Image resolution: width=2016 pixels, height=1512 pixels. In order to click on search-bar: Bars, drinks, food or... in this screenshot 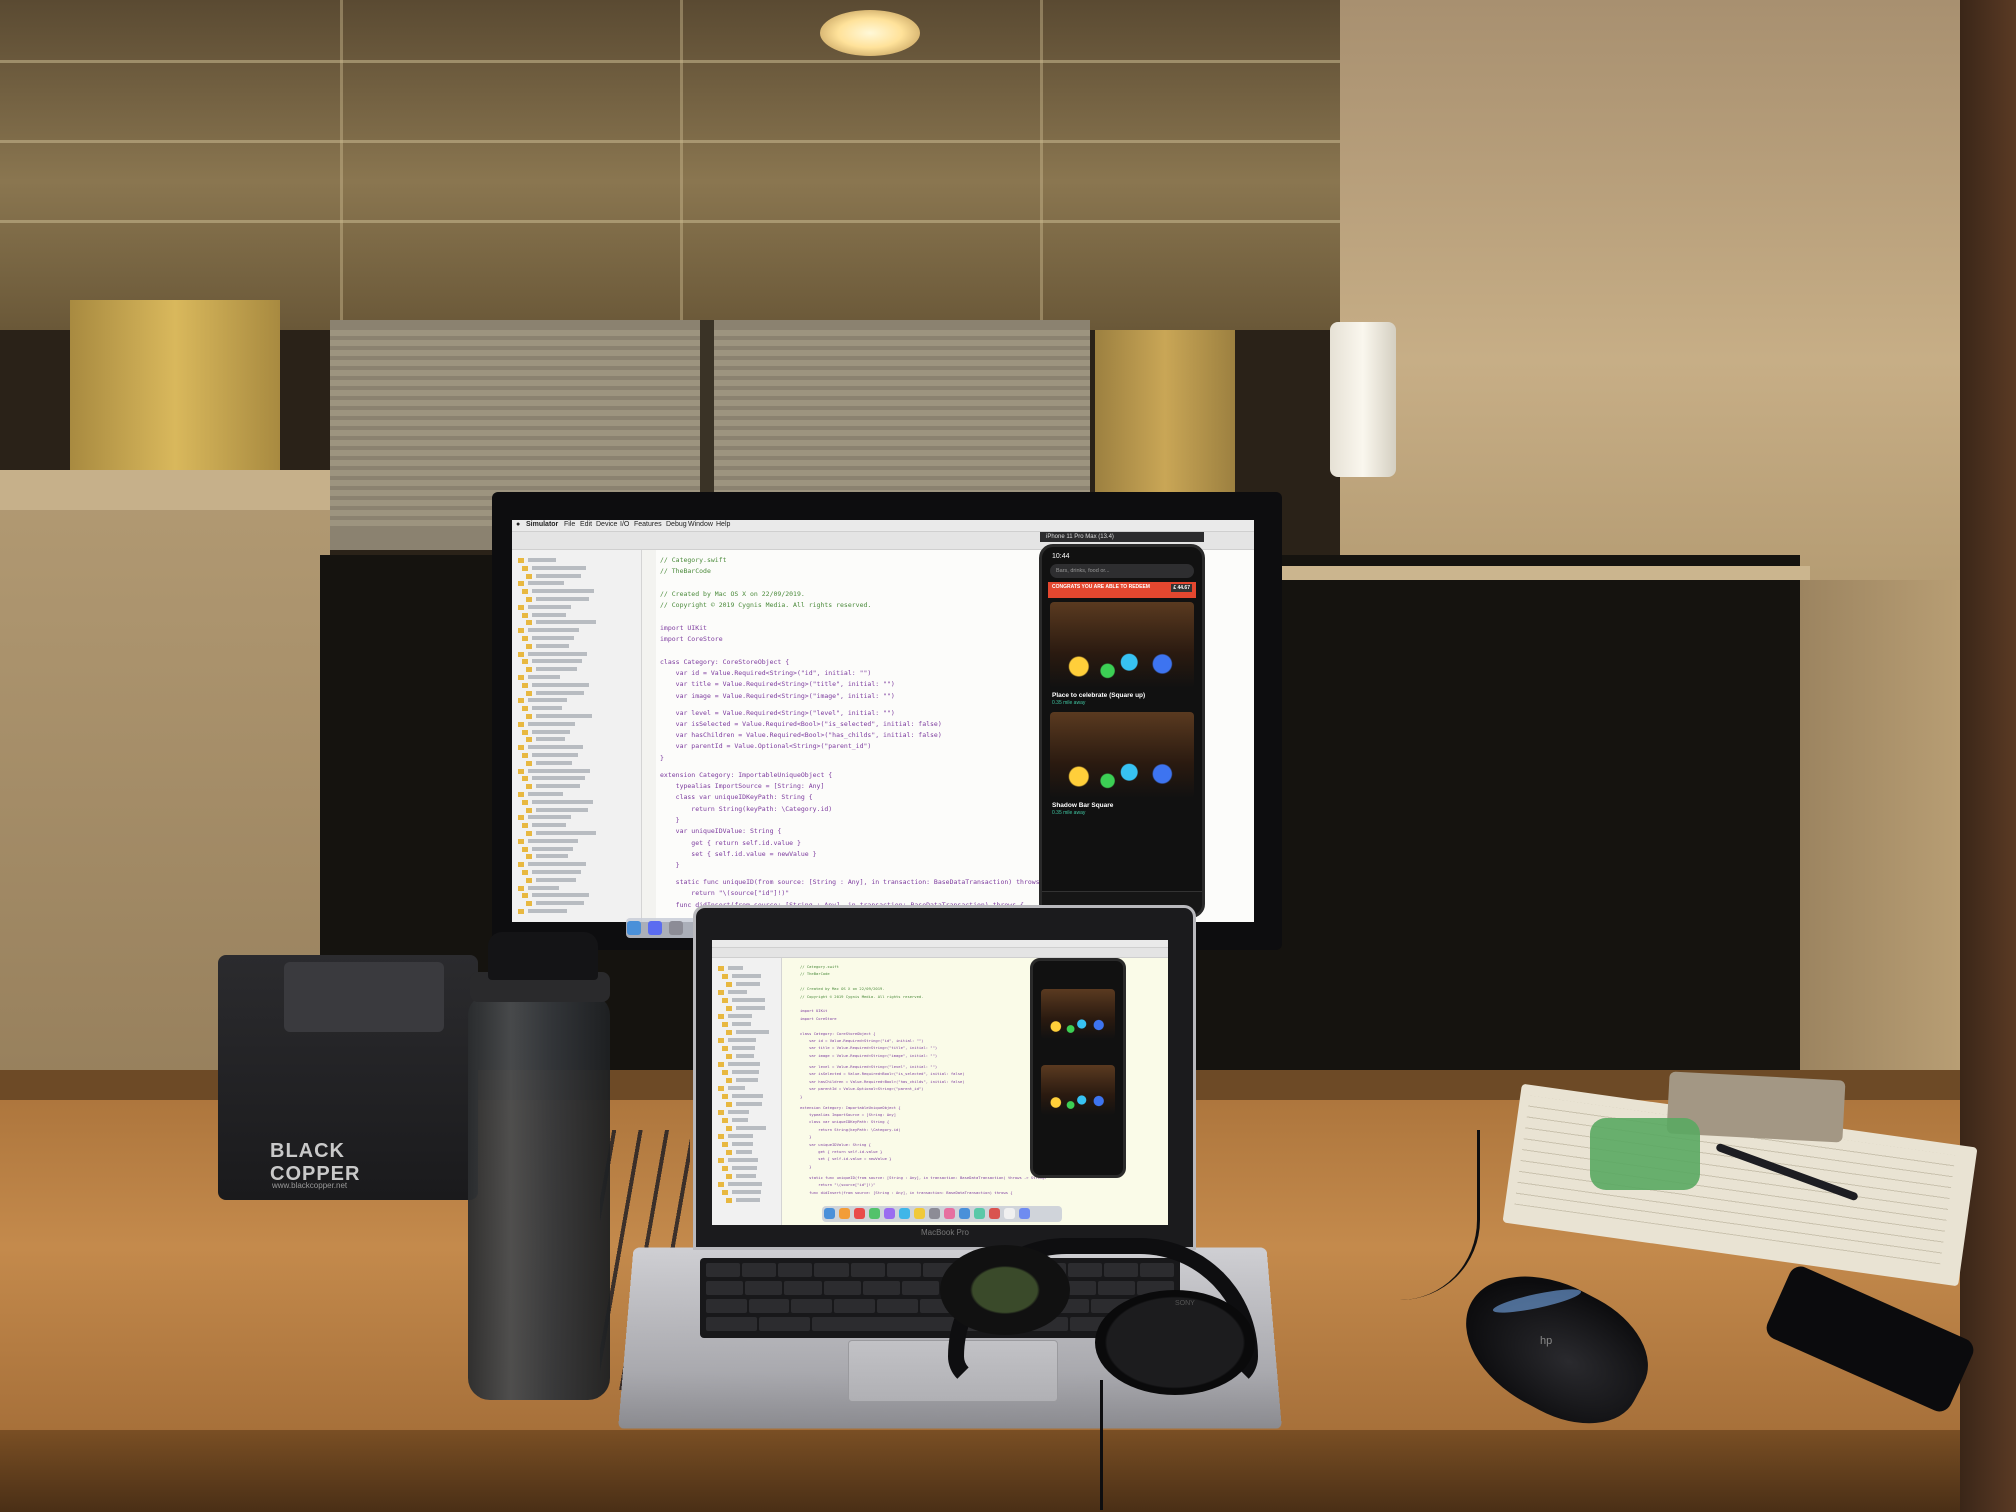, I will do `click(1122, 571)`.